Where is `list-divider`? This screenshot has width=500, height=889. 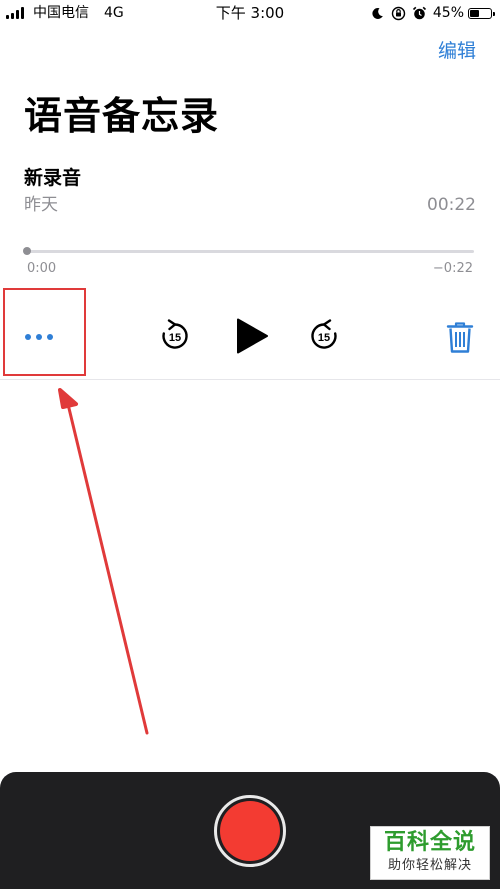 list-divider is located at coordinates (250, 379).